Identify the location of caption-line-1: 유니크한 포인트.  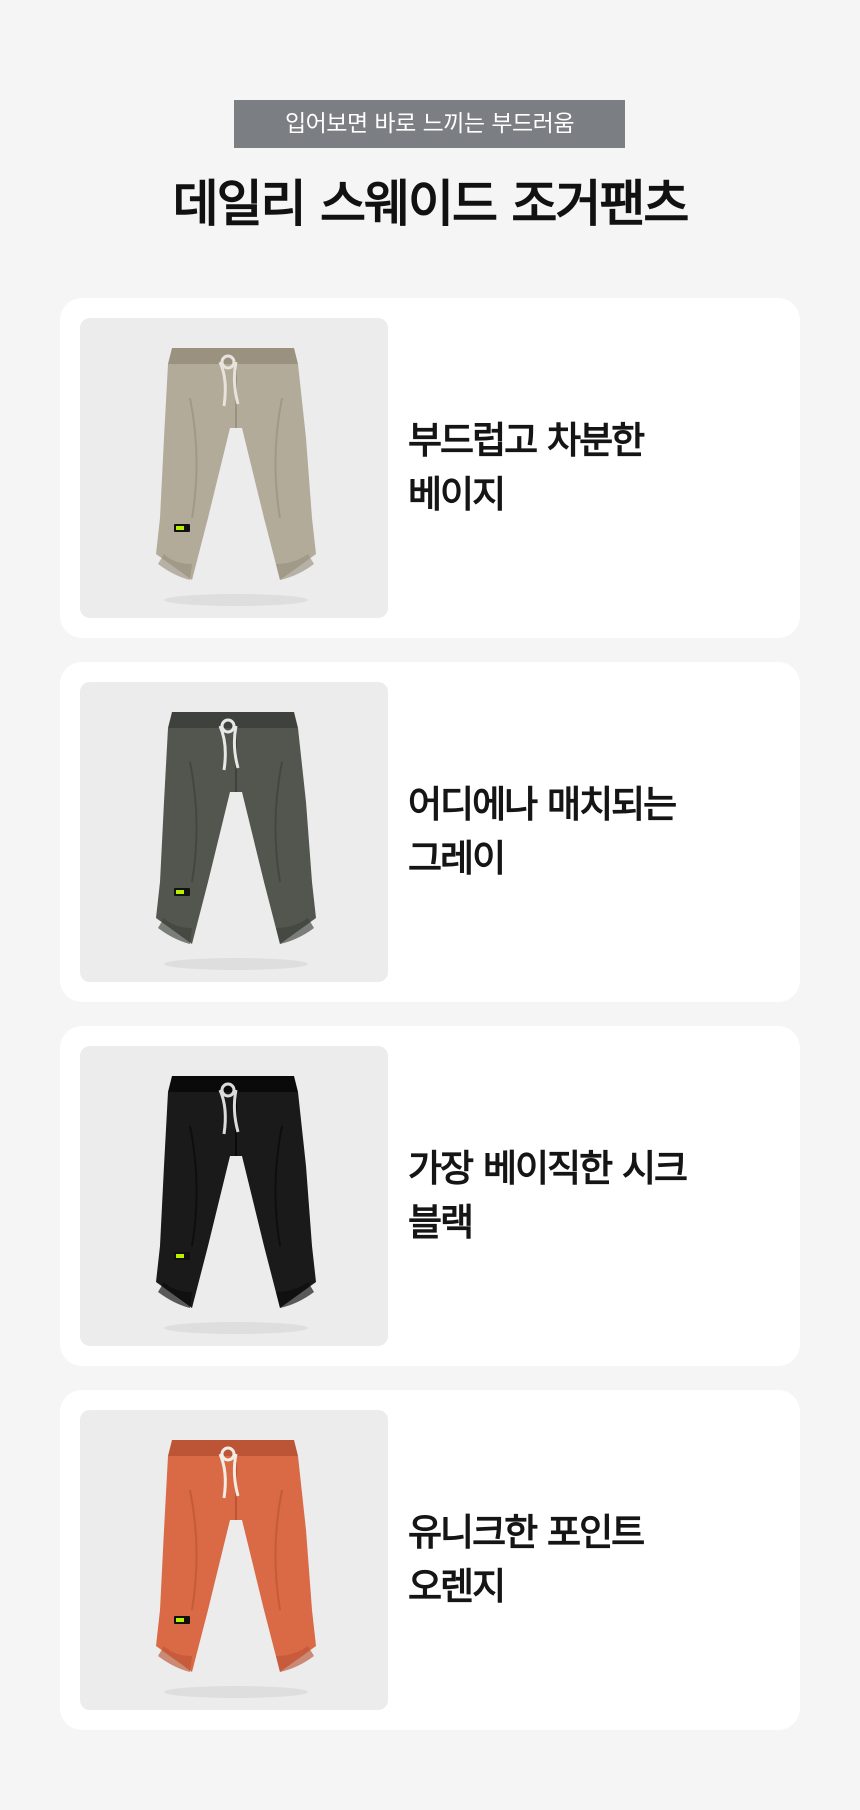
(526, 1532).